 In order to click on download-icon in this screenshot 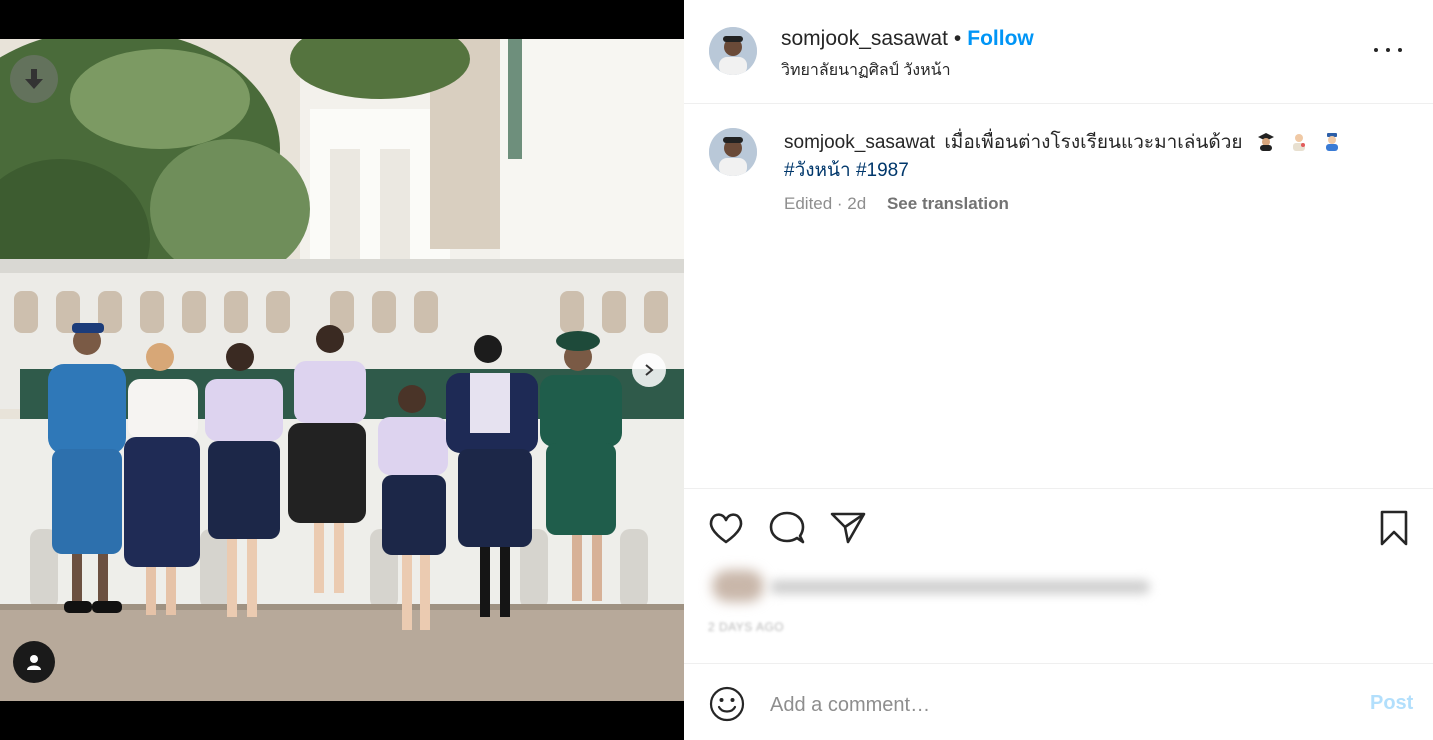, I will do `click(34, 79)`.